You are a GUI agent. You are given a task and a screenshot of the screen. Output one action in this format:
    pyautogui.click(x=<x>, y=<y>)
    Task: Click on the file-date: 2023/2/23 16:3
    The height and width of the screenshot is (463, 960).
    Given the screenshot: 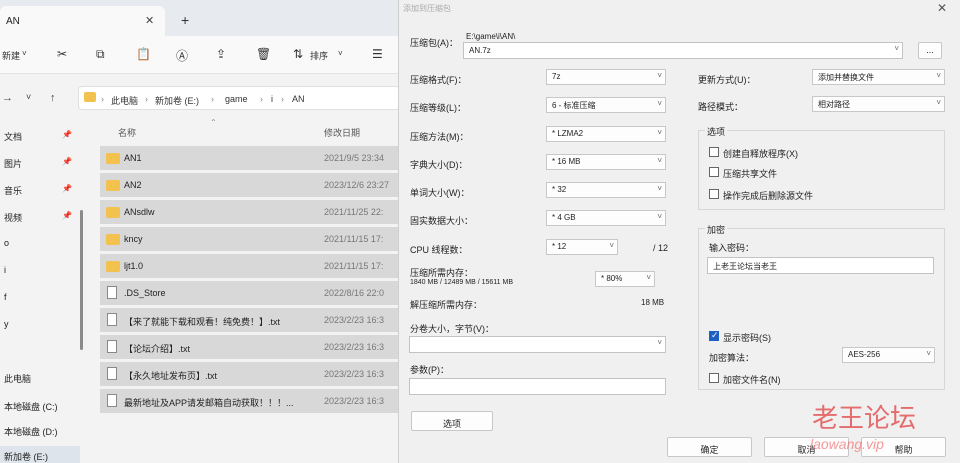 What is the action you would take?
    pyautogui.click(x=354, y=347)
    